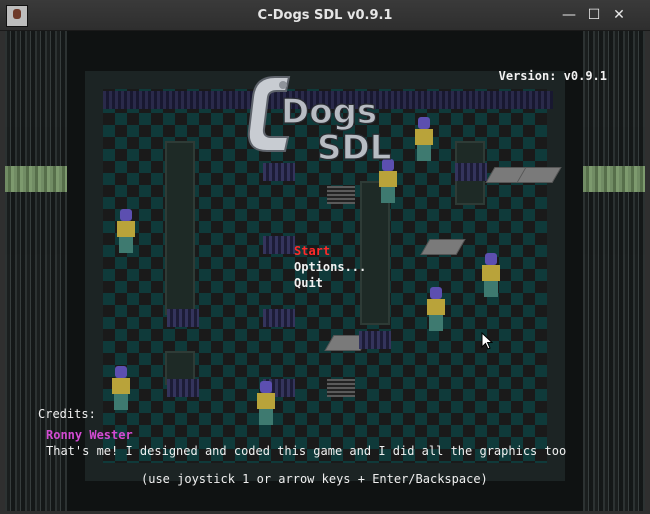 This screenshot has width=650, height=514. I want to click on maximize-button: ☐, so click(594, 15).